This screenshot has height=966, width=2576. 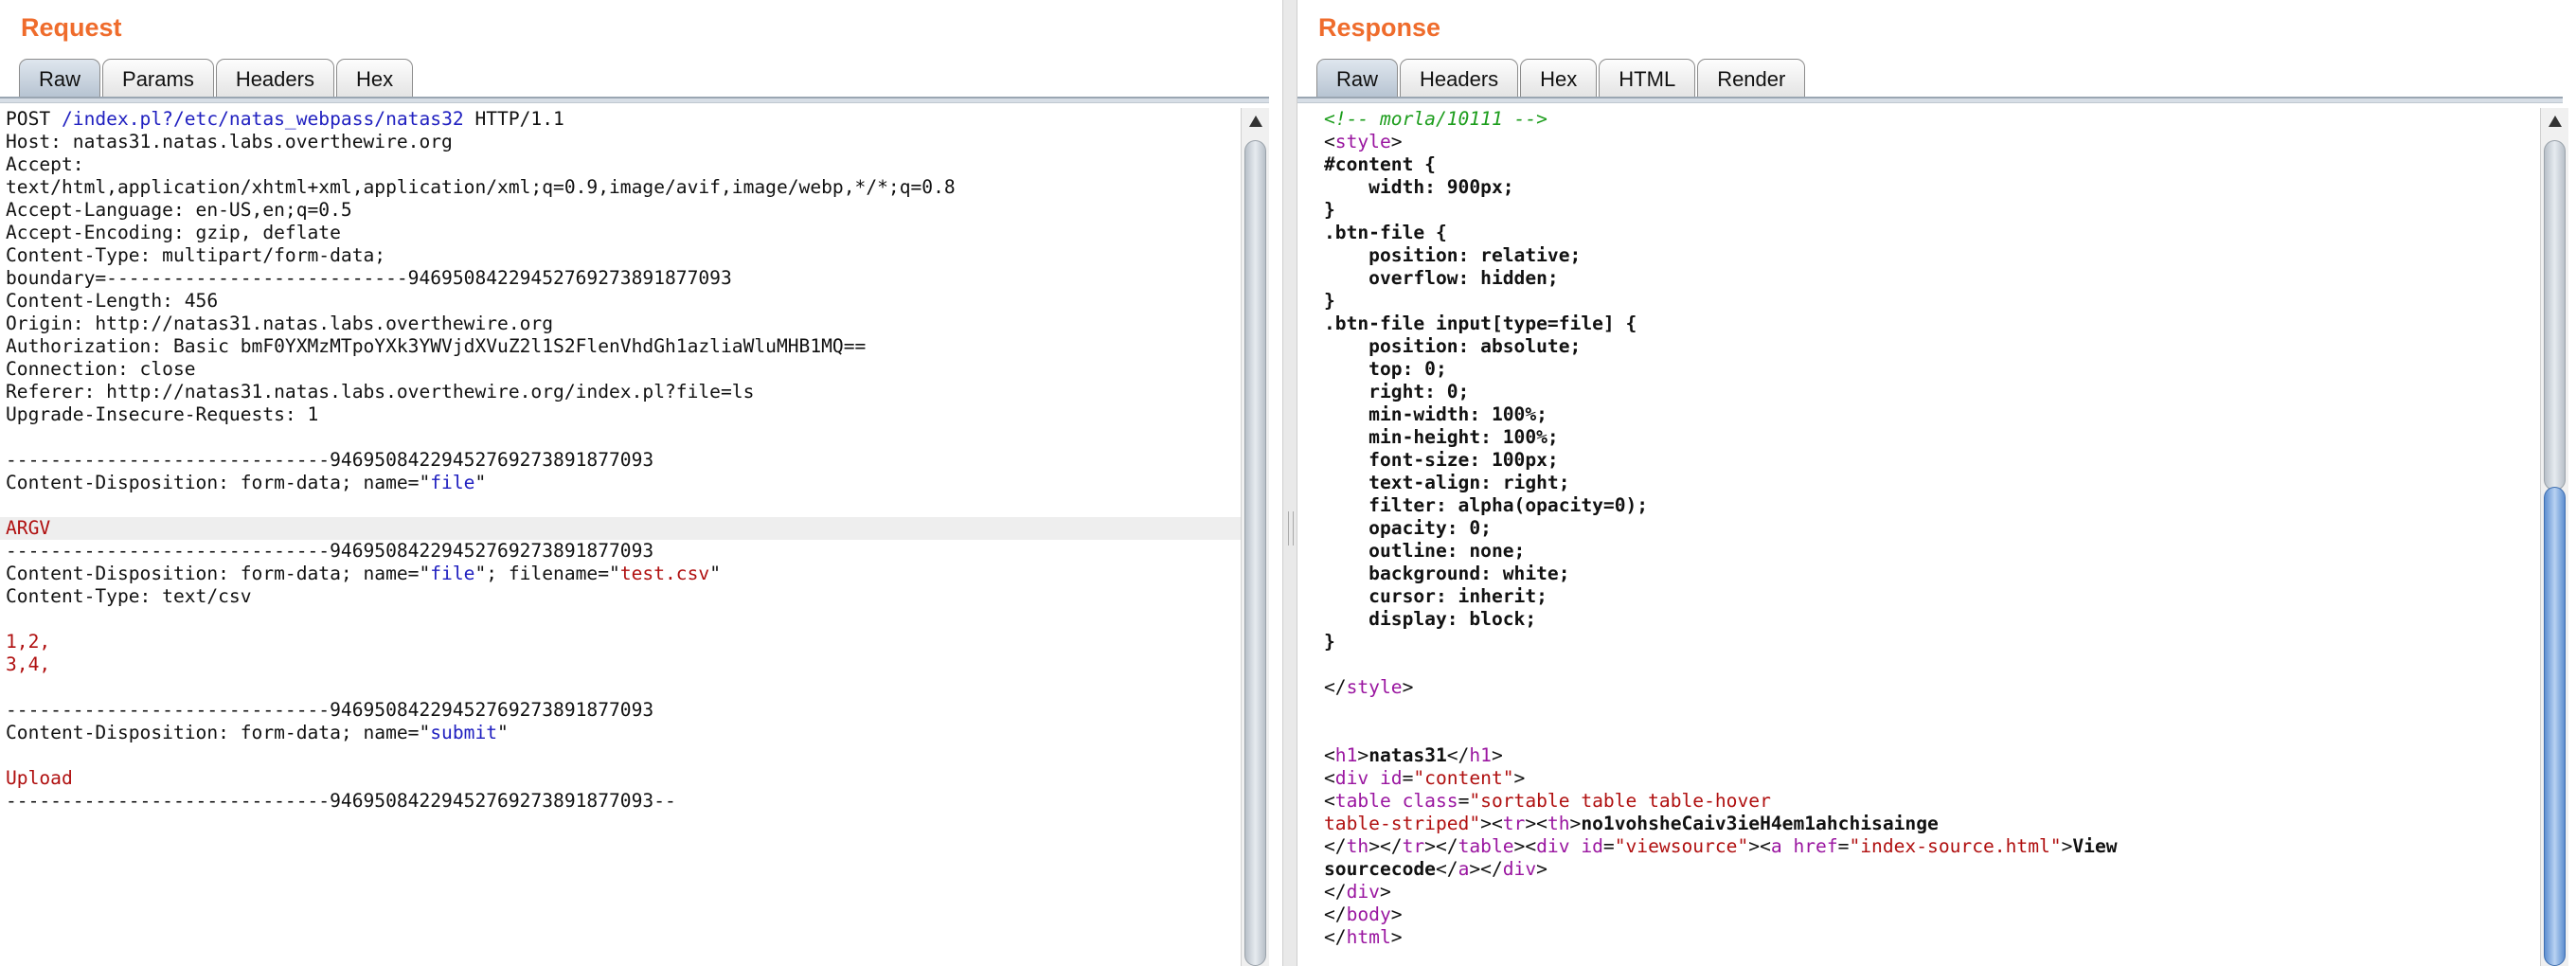 What do you see at coordinates (1397, 391) in the screenshot?
I see `response-line: right: 0;` at bounding box center [1397, 391].